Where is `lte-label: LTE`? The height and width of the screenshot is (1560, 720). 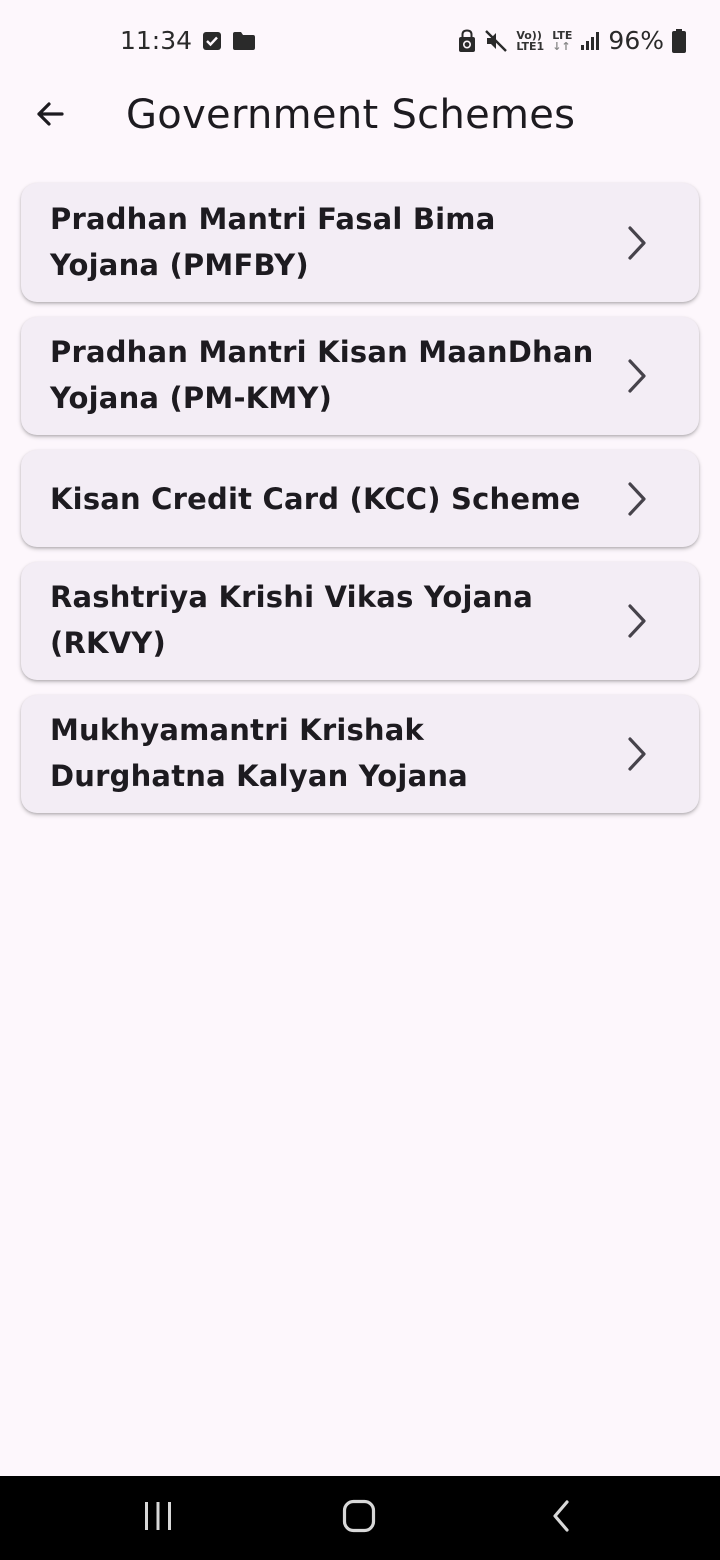 lte-label: LTE is located at coordinates (562, 35).